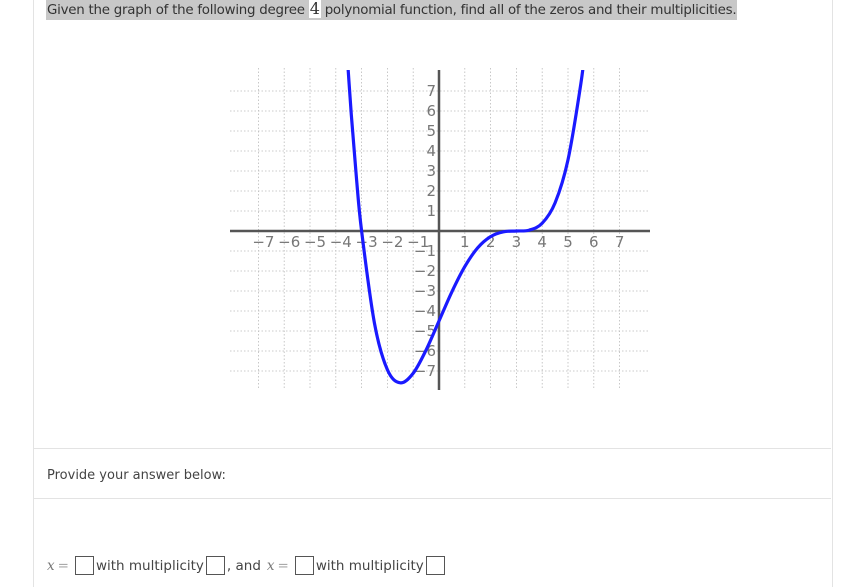 Image resolution: width=848 pixels, height=587 pixels. What do you see at coordinates (431, 191) in the screenshot?
I see `y-tick-label: 2` at bounding box center [431, 191].